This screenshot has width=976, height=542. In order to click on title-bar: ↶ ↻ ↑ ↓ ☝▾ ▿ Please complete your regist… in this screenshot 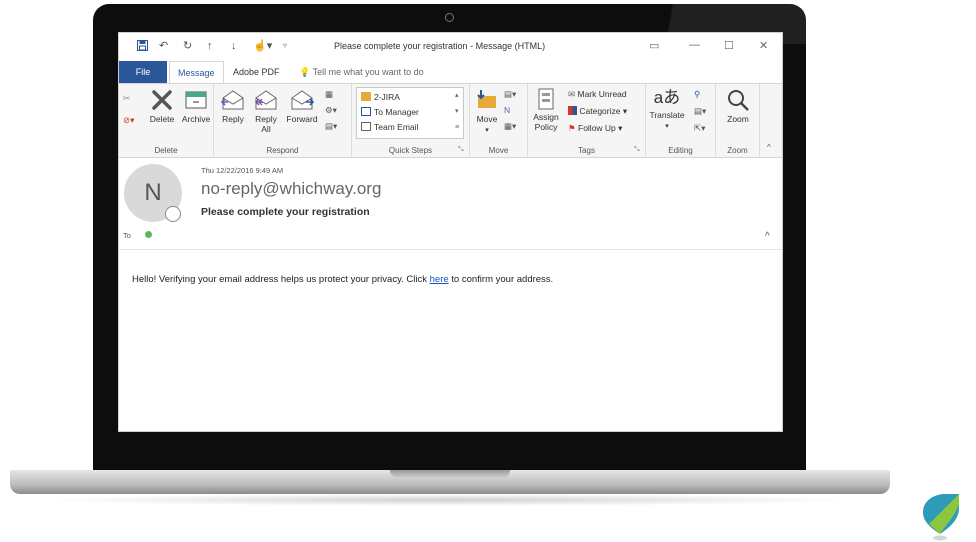, I will do `click(450, 47)`.